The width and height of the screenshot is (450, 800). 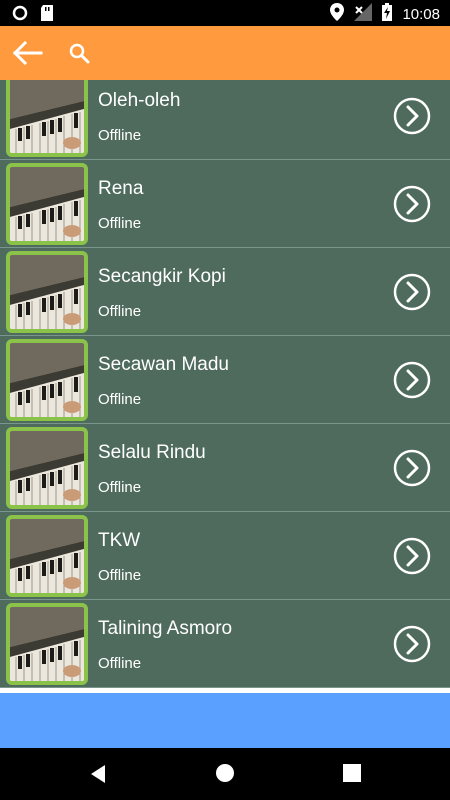 I want to click on song-title: Selalu Rindu, so click(x=152, y=452).